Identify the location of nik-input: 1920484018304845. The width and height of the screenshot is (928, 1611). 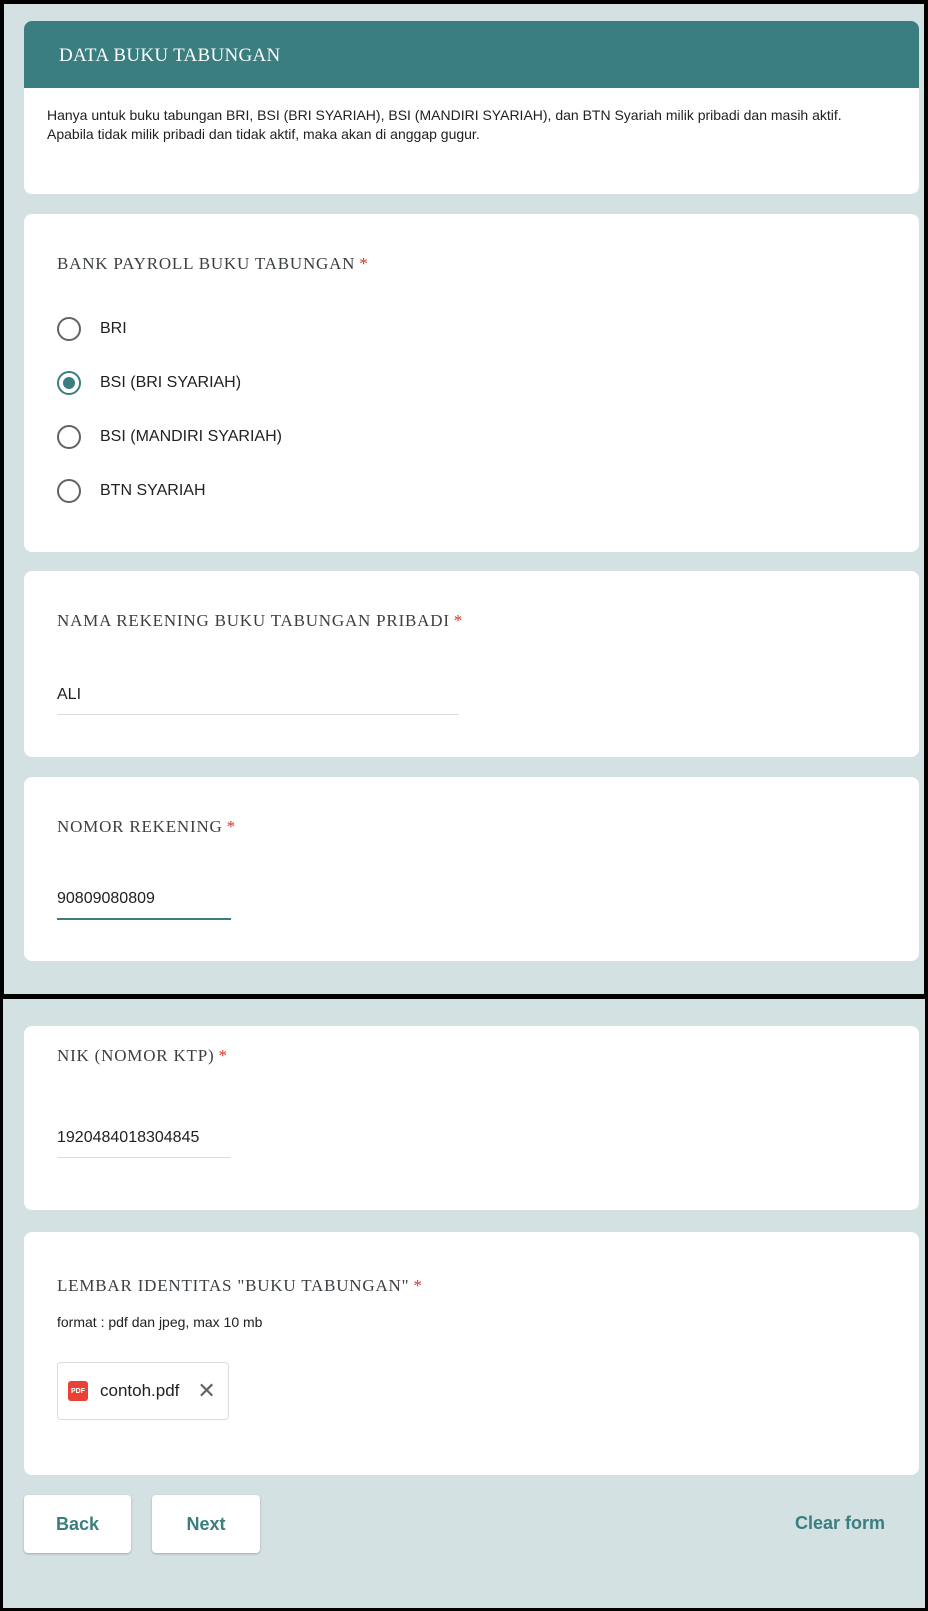
(144, 1143).